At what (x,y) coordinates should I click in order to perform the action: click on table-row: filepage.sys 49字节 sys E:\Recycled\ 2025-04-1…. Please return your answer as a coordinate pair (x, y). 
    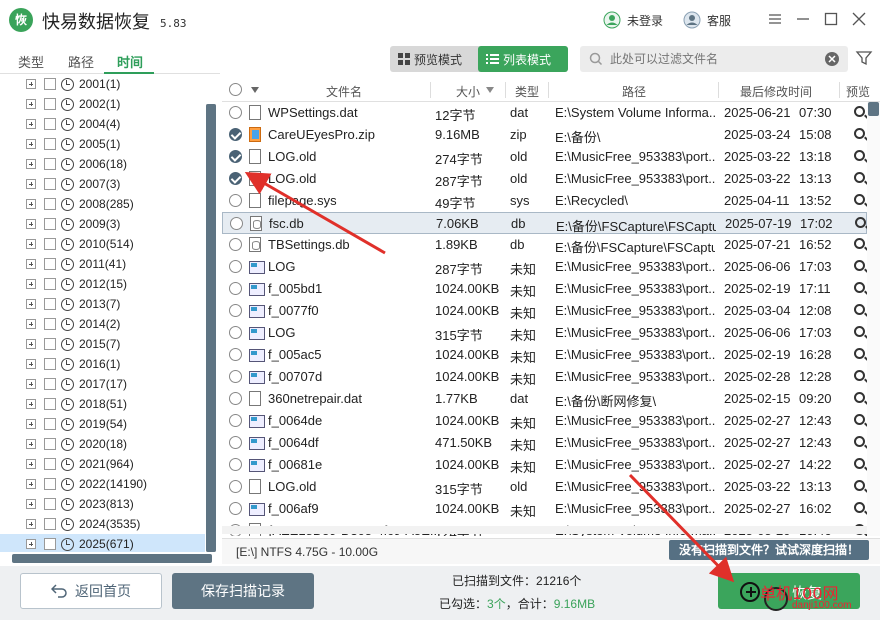
    Looking at the image, I should click on (544, 201).